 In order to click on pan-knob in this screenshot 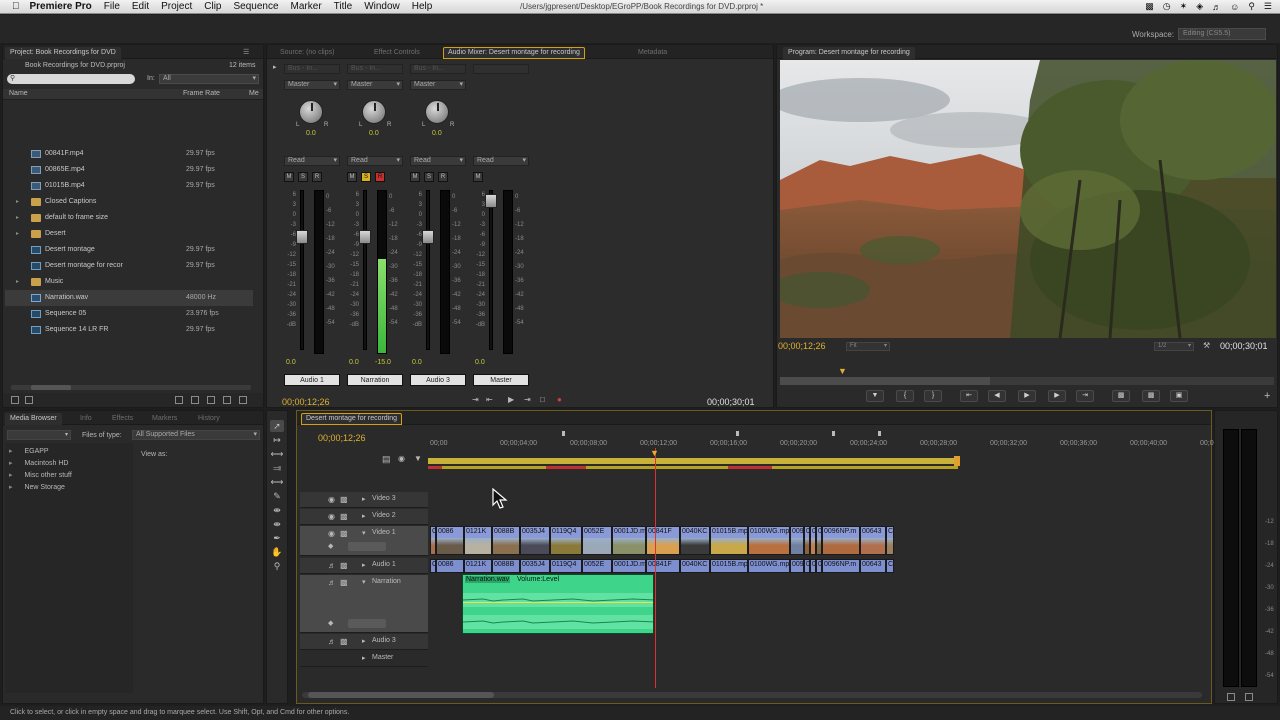, I will do `click(311, 112)`.